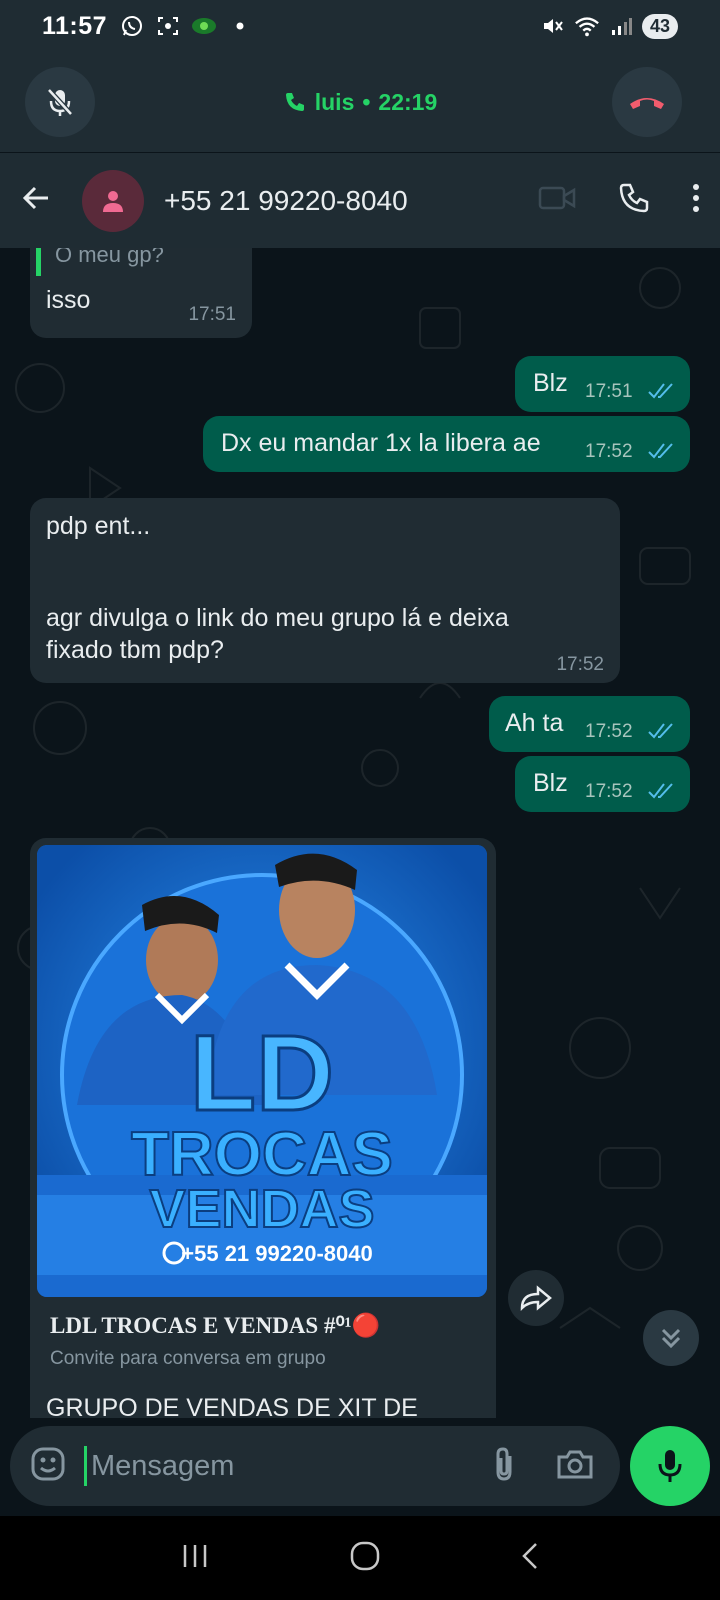  I want to click on call-status: luis • 22:19, so click(360, 102).